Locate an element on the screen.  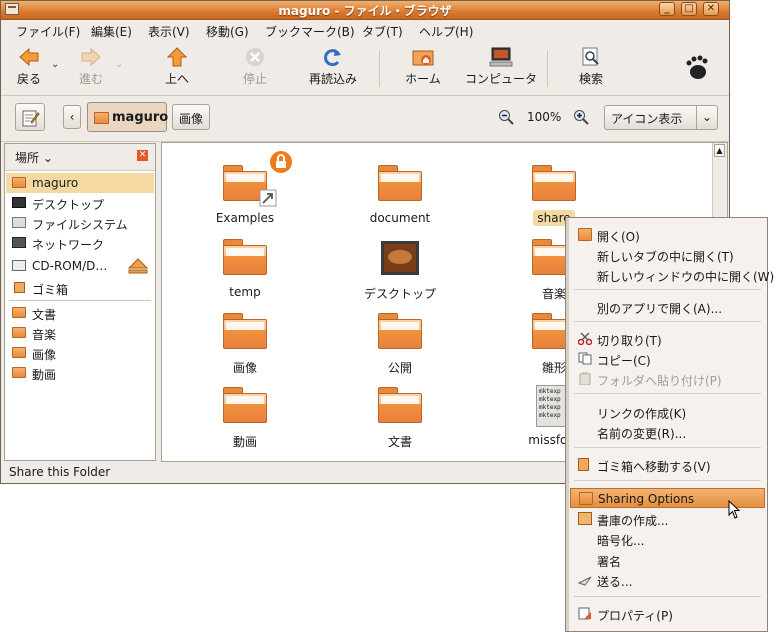
menu-go: 移動(G) is located at coordinates (227, 31).